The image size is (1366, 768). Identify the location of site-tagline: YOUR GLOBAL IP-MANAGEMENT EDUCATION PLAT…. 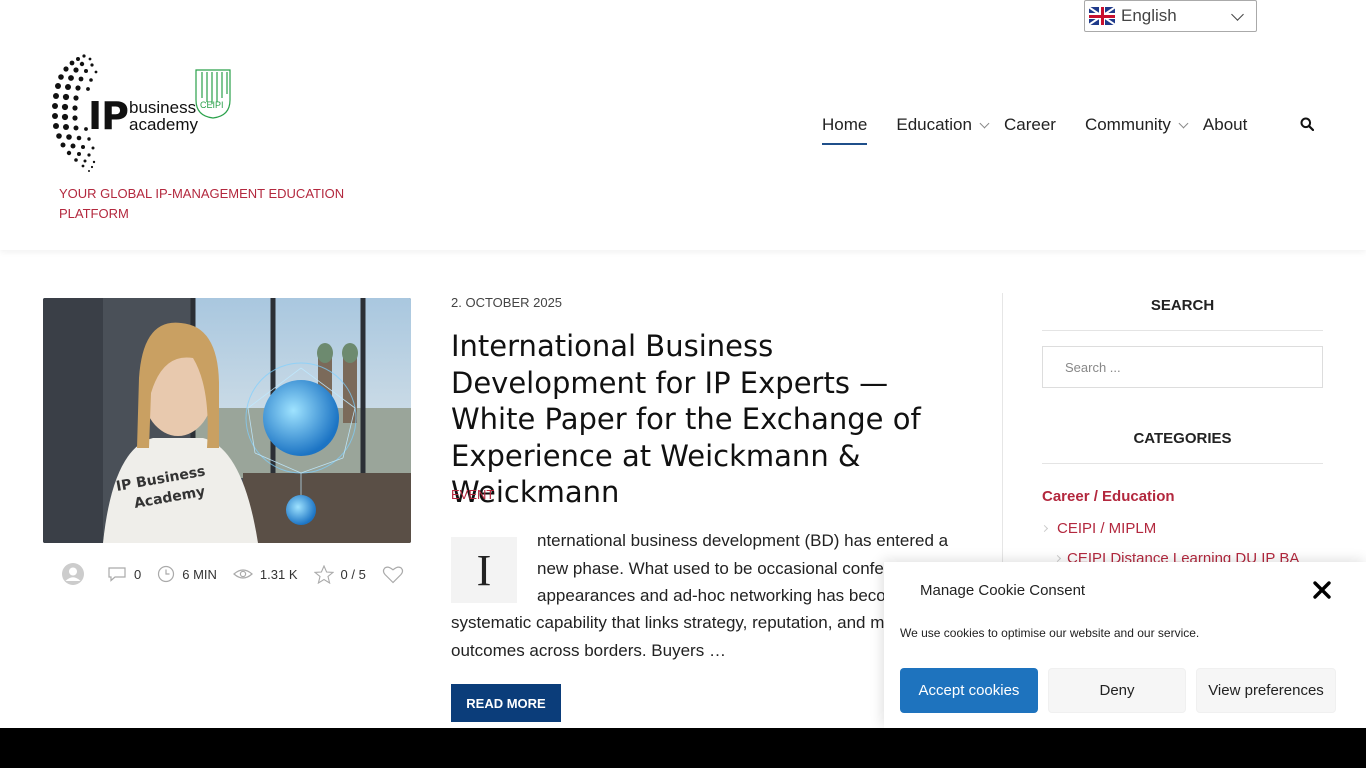
(202, 203).